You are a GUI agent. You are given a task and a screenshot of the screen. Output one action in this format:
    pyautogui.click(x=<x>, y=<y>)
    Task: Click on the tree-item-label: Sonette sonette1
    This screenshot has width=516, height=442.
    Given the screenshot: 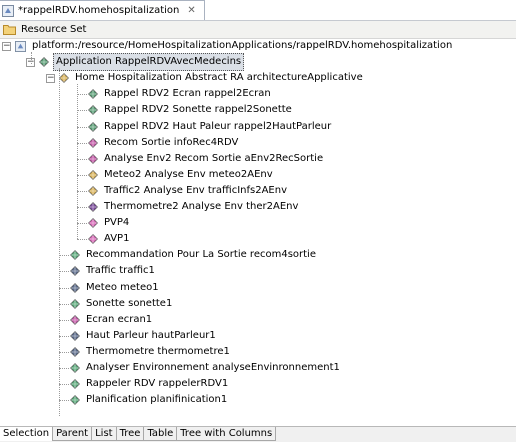 What is the action you would take?
    pyautogui.click(x=129, y=303)
    